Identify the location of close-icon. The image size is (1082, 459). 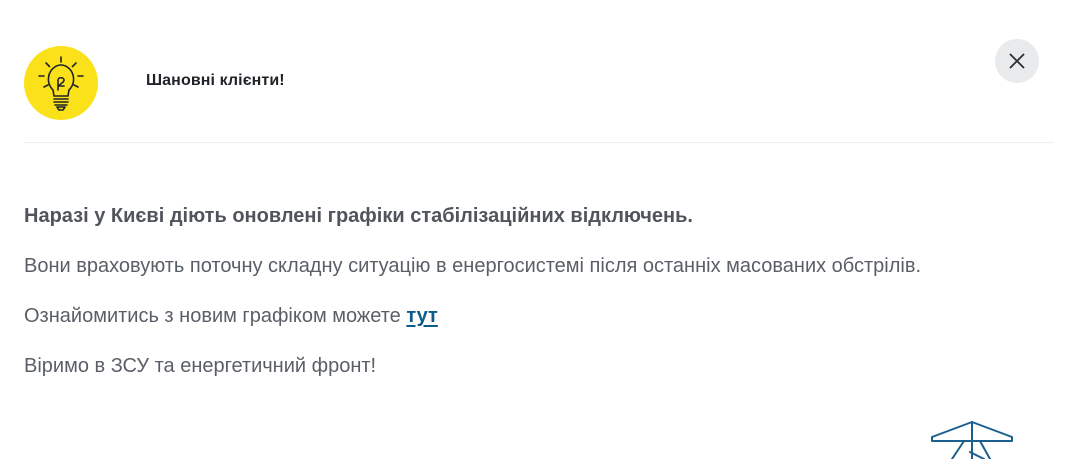
(1017, 61).